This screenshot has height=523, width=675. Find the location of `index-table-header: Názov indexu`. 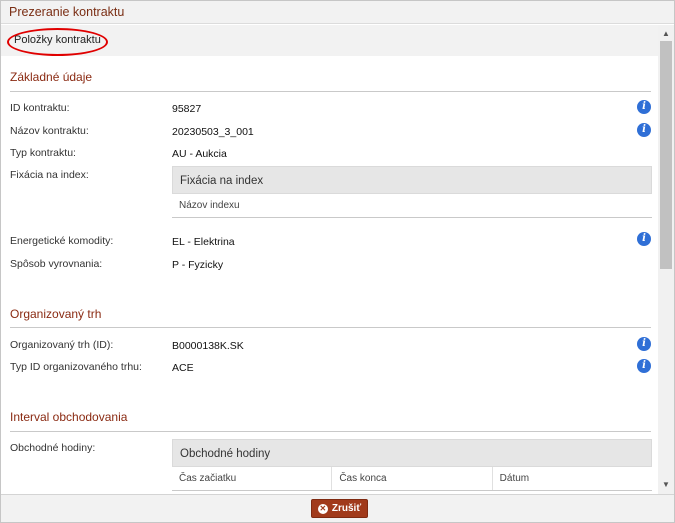

index-table-header: Názov indexu is located at coordinates (412, 206).